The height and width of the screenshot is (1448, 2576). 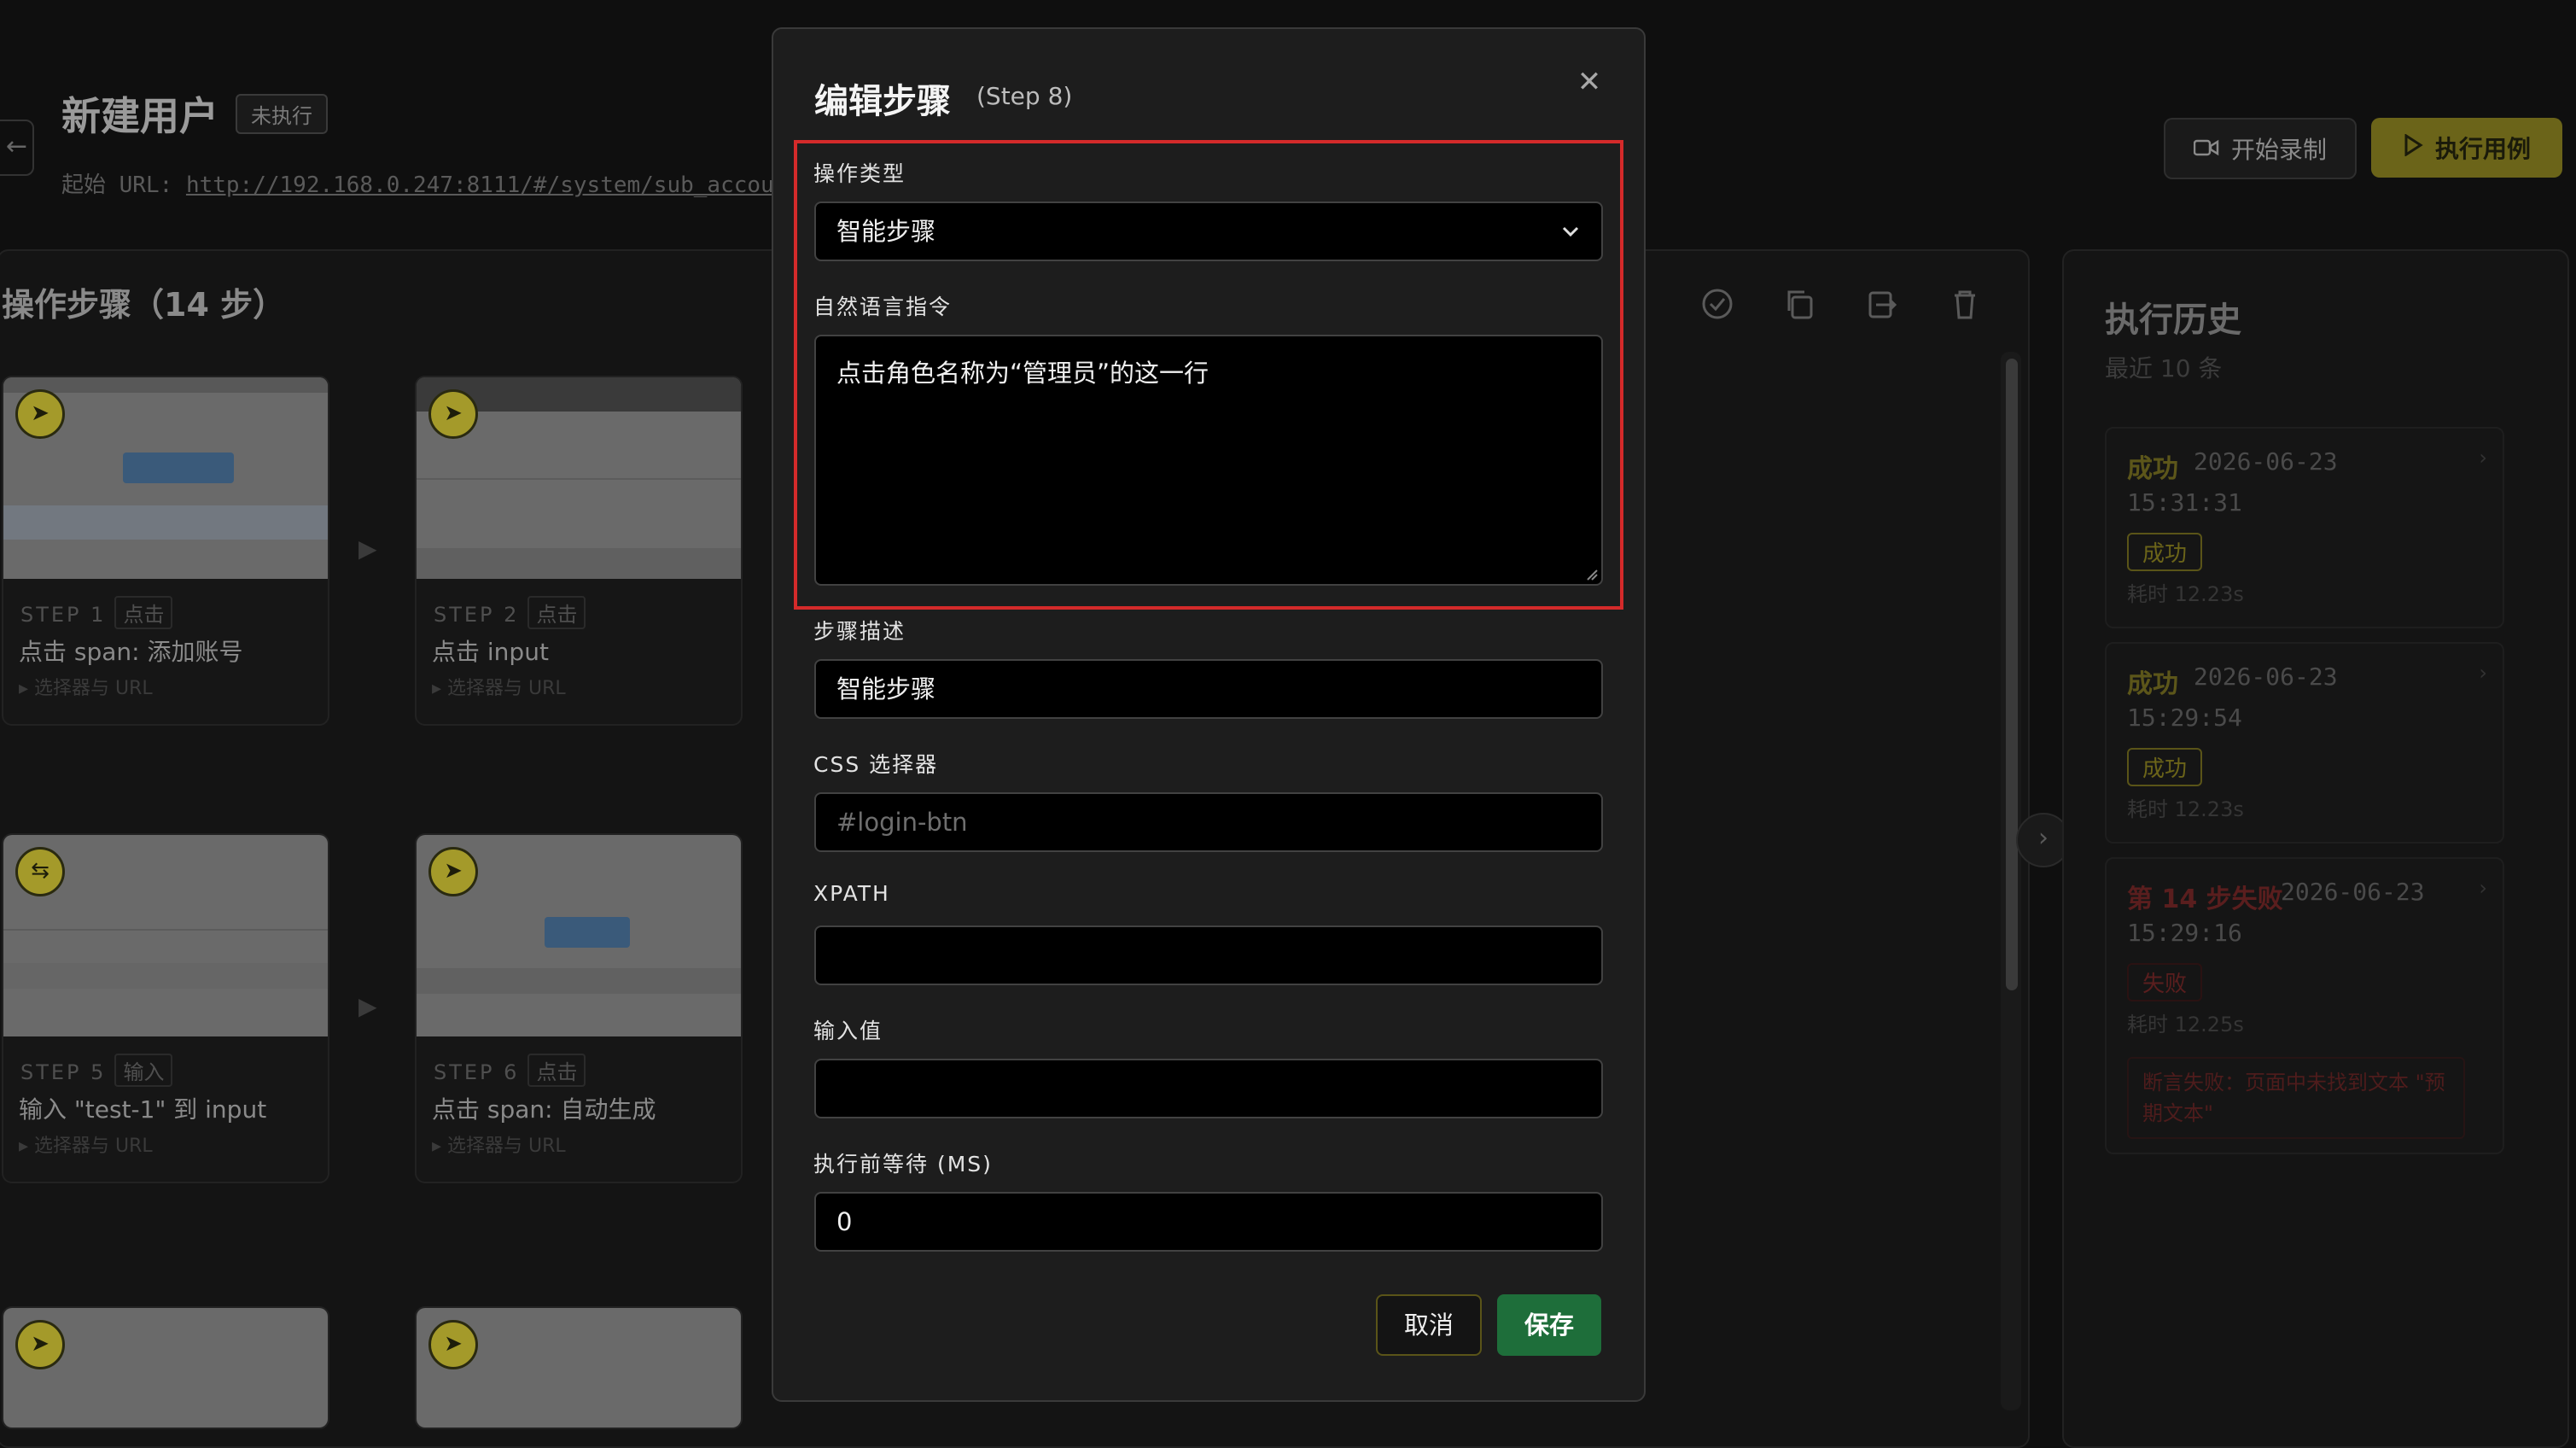 I want to click on input-value-label: 输入值, so click(x=848, y=1031).